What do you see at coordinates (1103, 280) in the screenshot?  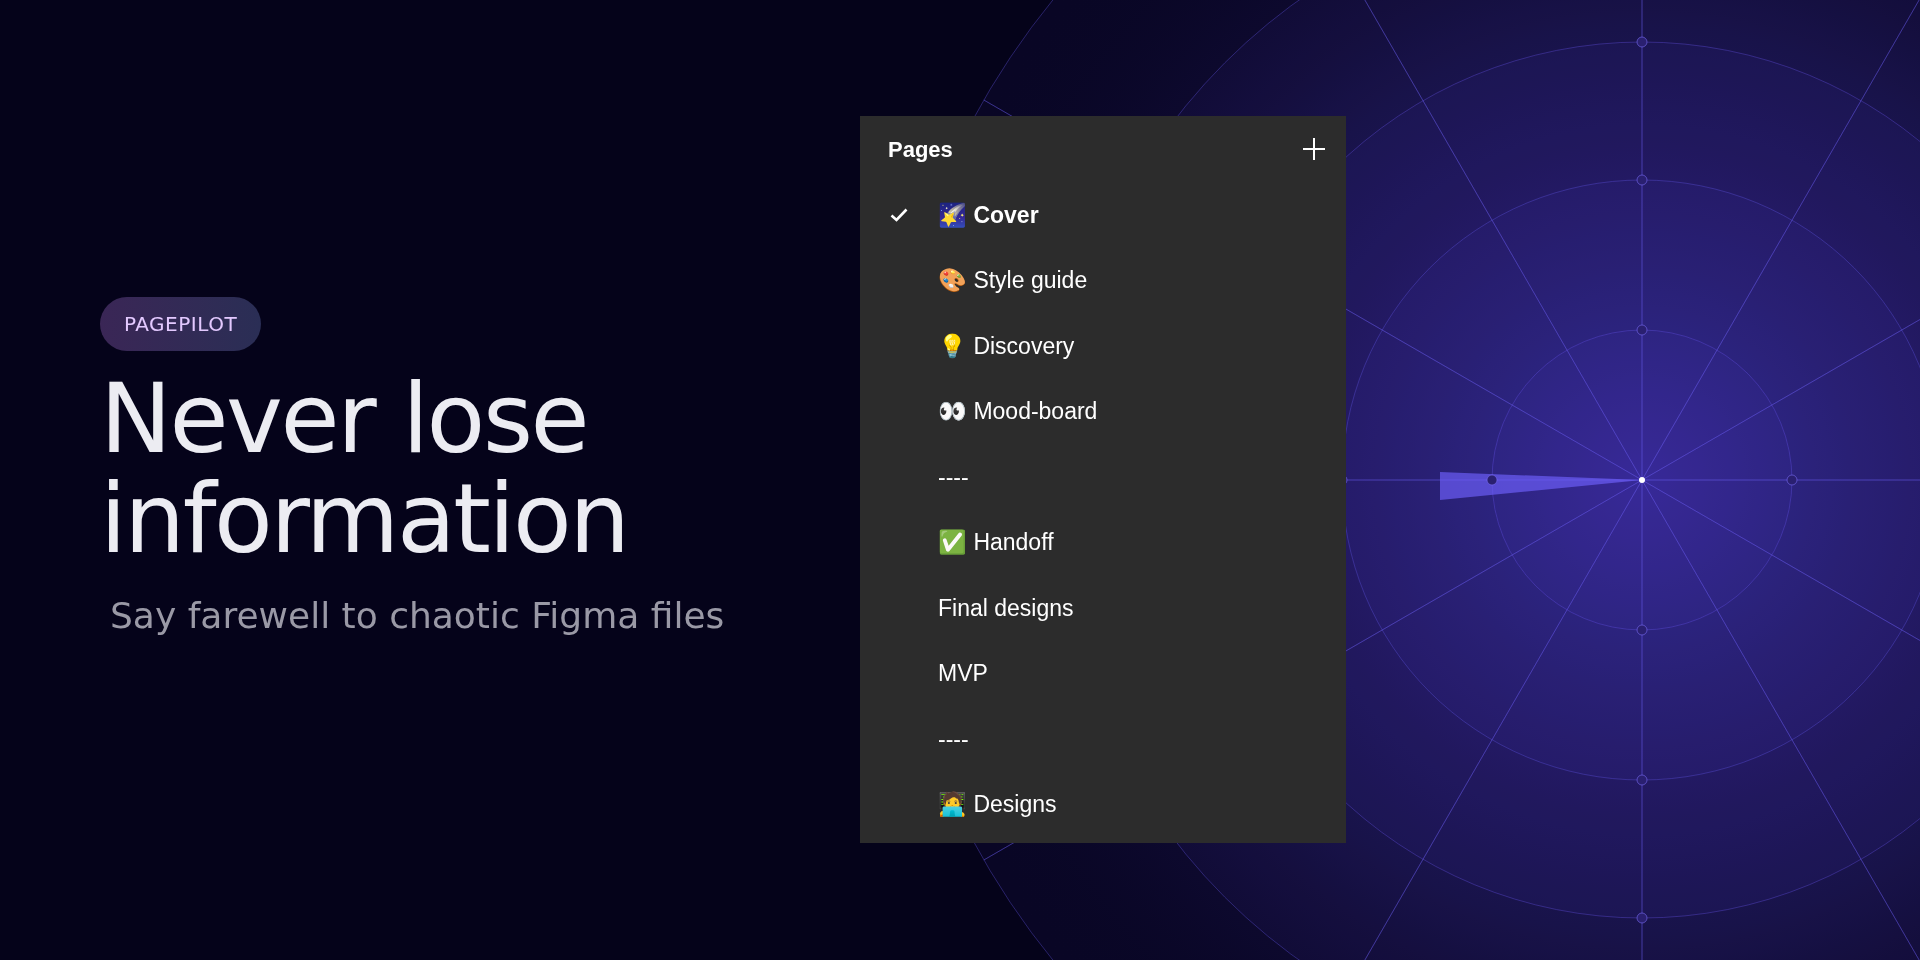 I see `page-item: 🎨 Style guide` at bounding box center [1103, 280].